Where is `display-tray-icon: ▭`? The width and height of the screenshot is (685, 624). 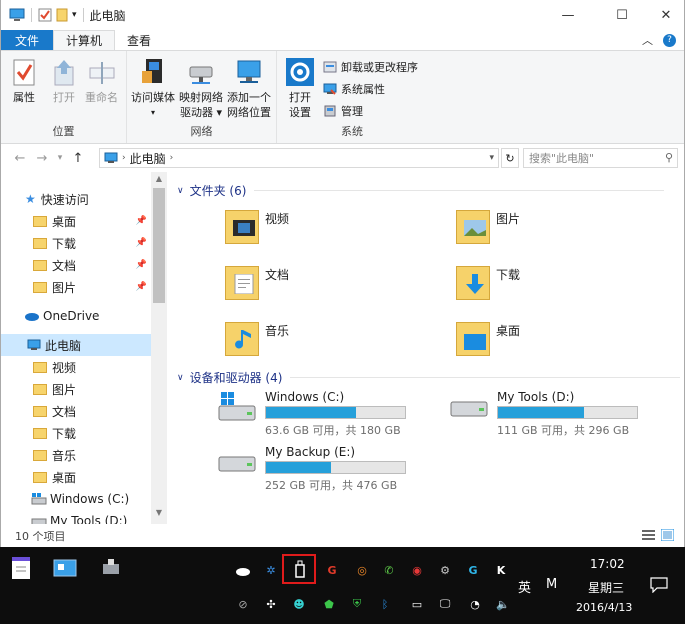 display-tray-icon: ▭ is located at coordinates (417, 604).